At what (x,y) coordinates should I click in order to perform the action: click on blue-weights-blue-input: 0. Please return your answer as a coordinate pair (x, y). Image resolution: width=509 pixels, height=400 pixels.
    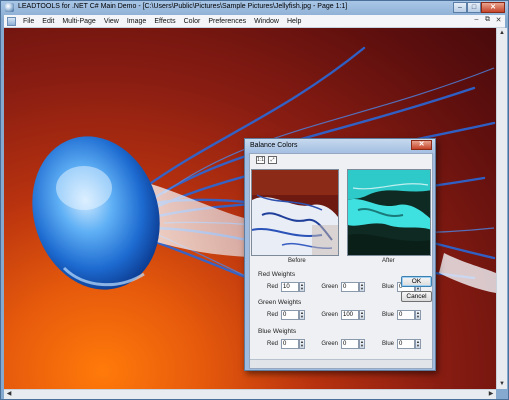
    Looking at the image, I should click on (406, 344).